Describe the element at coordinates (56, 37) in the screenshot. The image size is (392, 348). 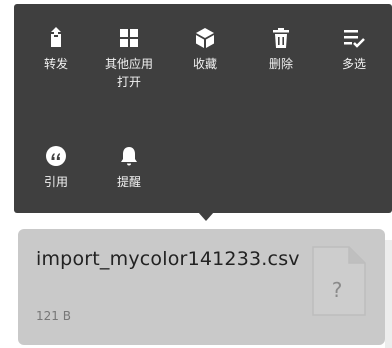
I see `share-icon` at that location.